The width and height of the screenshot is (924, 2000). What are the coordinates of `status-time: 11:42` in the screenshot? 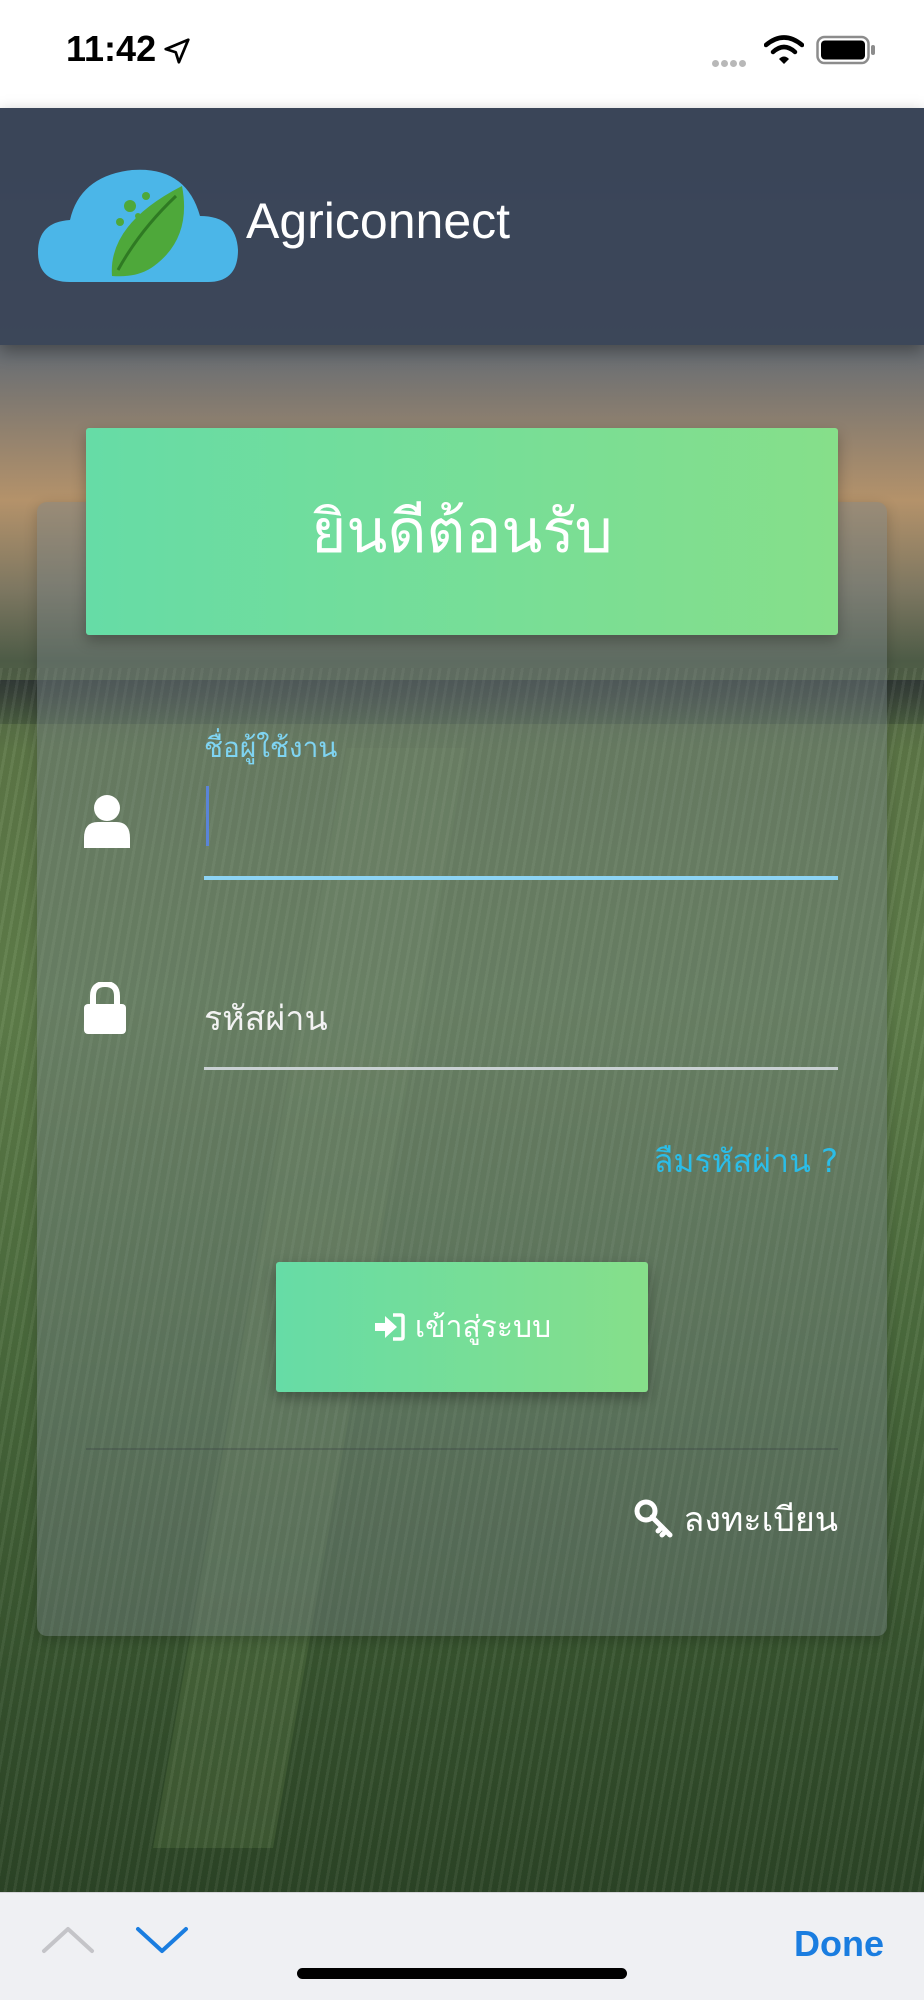 It's located at (111, 48).